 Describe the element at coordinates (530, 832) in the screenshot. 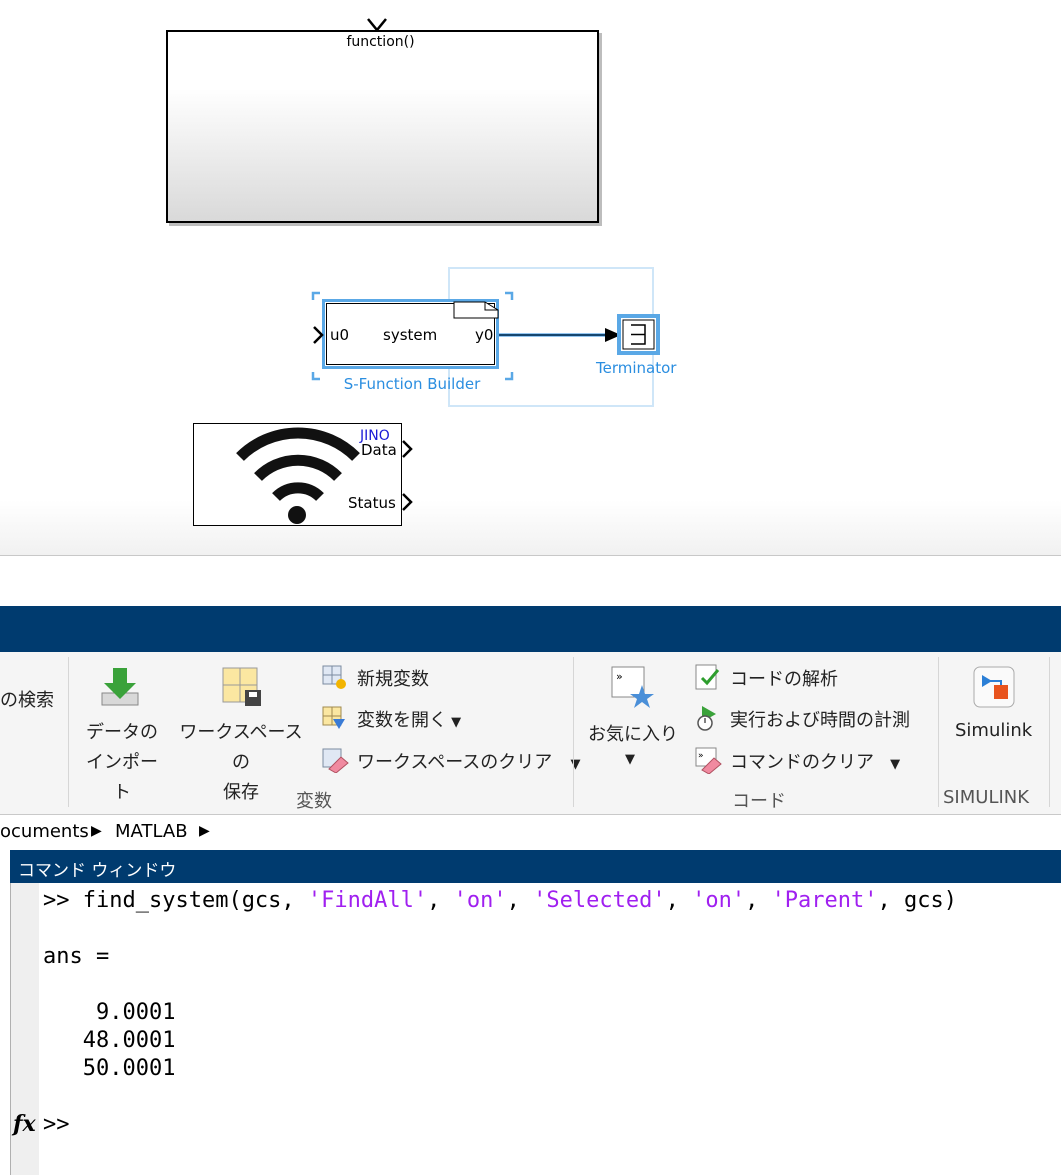

I see `current-folder-path: ocuments ▶ MATLAB ▶` at that location.